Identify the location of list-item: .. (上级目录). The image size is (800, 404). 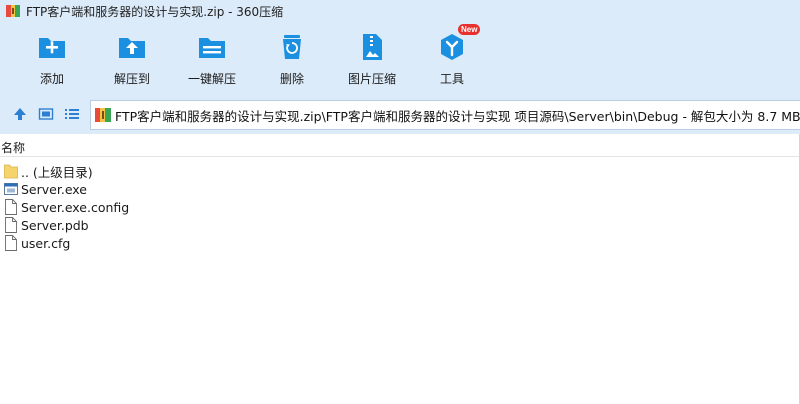
(400, 171).